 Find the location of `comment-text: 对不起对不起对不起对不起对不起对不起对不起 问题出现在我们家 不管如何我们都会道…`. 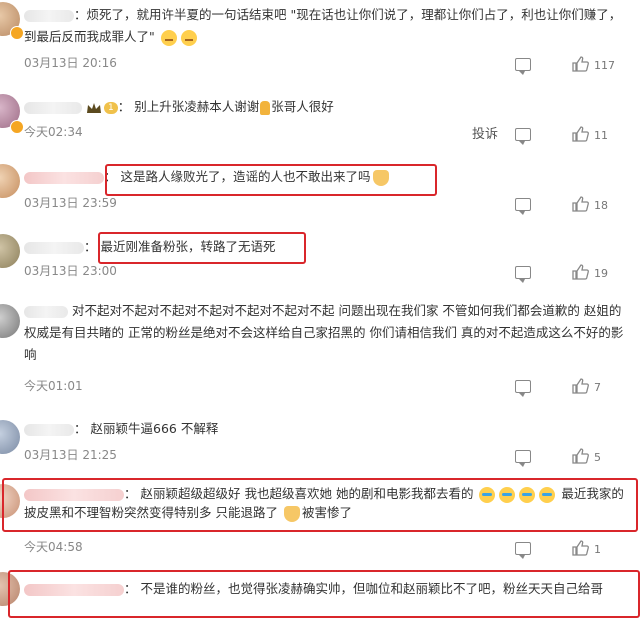

comment-text: 对不起对不起对不起对不起对不起对不起对不起 问题出现在我们家 不管如何我们都会道… is located at coordinates (326, 333).